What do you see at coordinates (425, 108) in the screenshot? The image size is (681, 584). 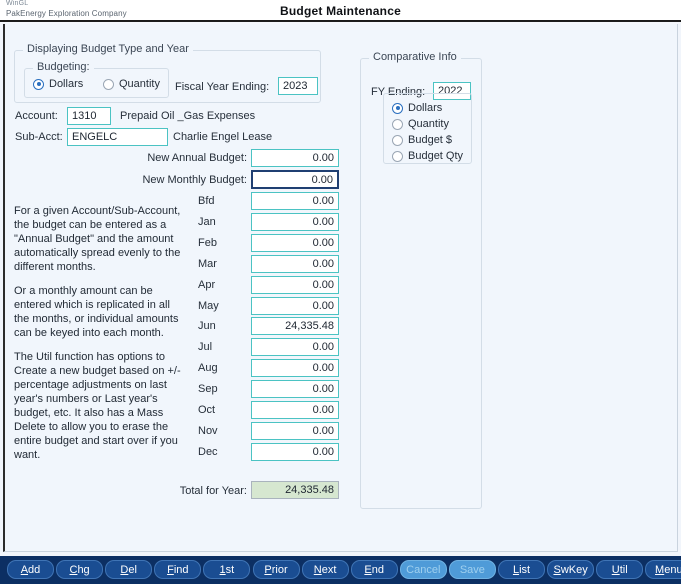 I see `radio-comparative-dollars-label: Dollars` at bounding box center [425, 108].